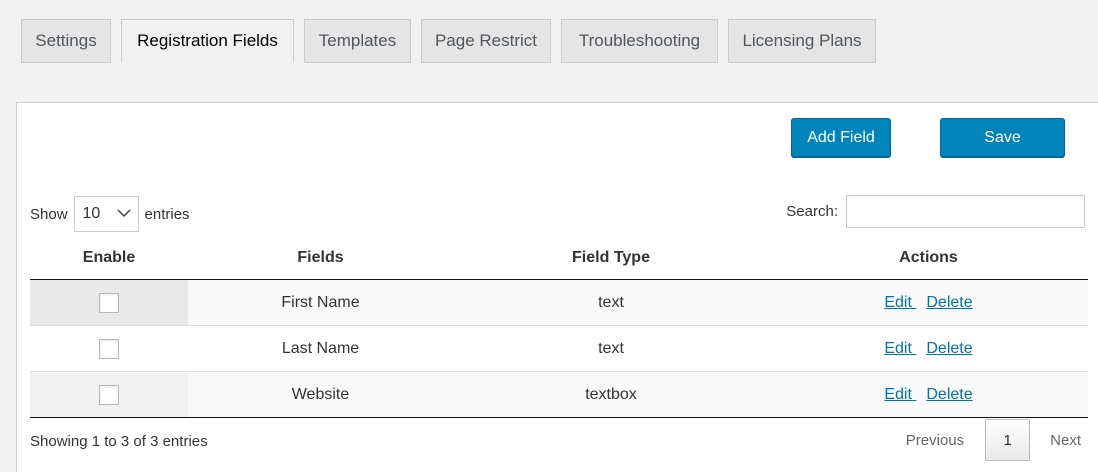  What do you see at coordinates (106, 214) in the screenshot?
I see `page-length-select: 10` at bounding box center [106, 214].